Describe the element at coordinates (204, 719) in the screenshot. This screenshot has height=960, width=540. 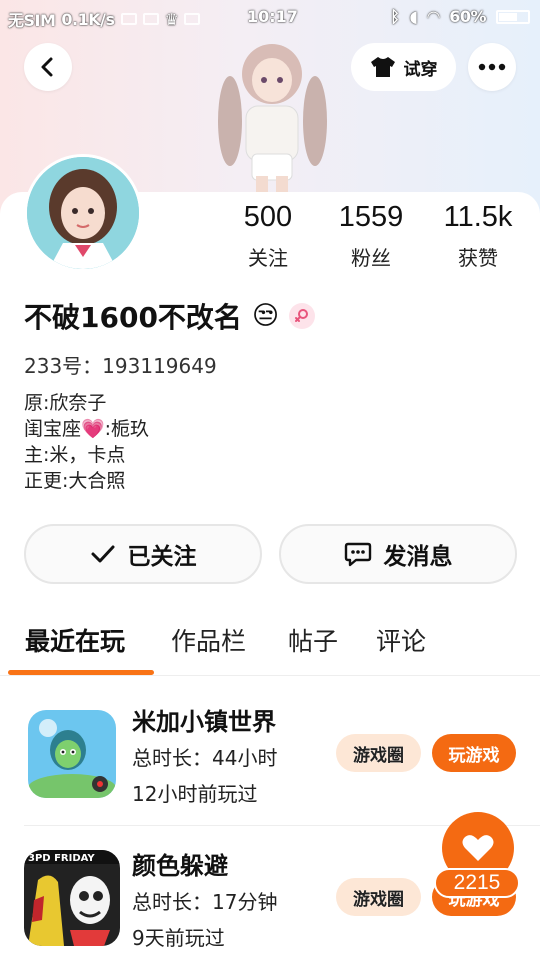
I see `game-title: 米加小镇世界` at that location.